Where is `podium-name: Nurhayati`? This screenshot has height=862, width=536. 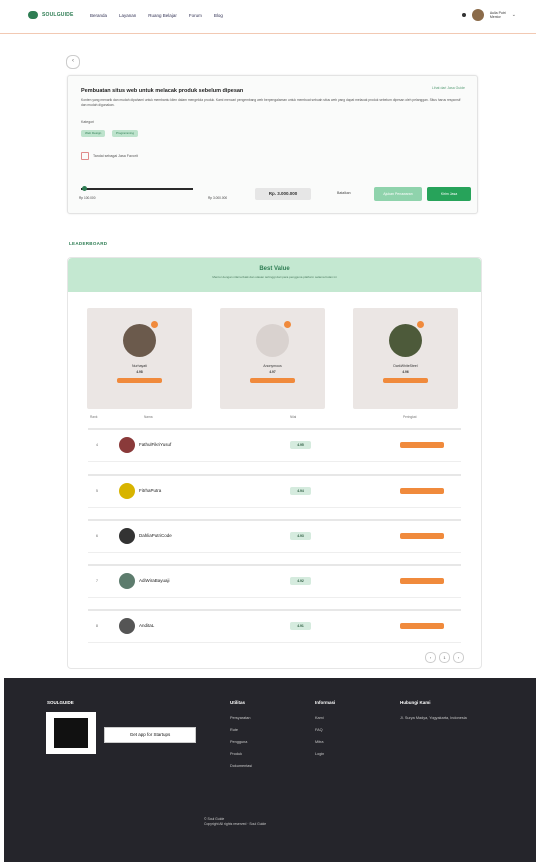 podium-name: Nurhayati is located at coordinates (139, 366).